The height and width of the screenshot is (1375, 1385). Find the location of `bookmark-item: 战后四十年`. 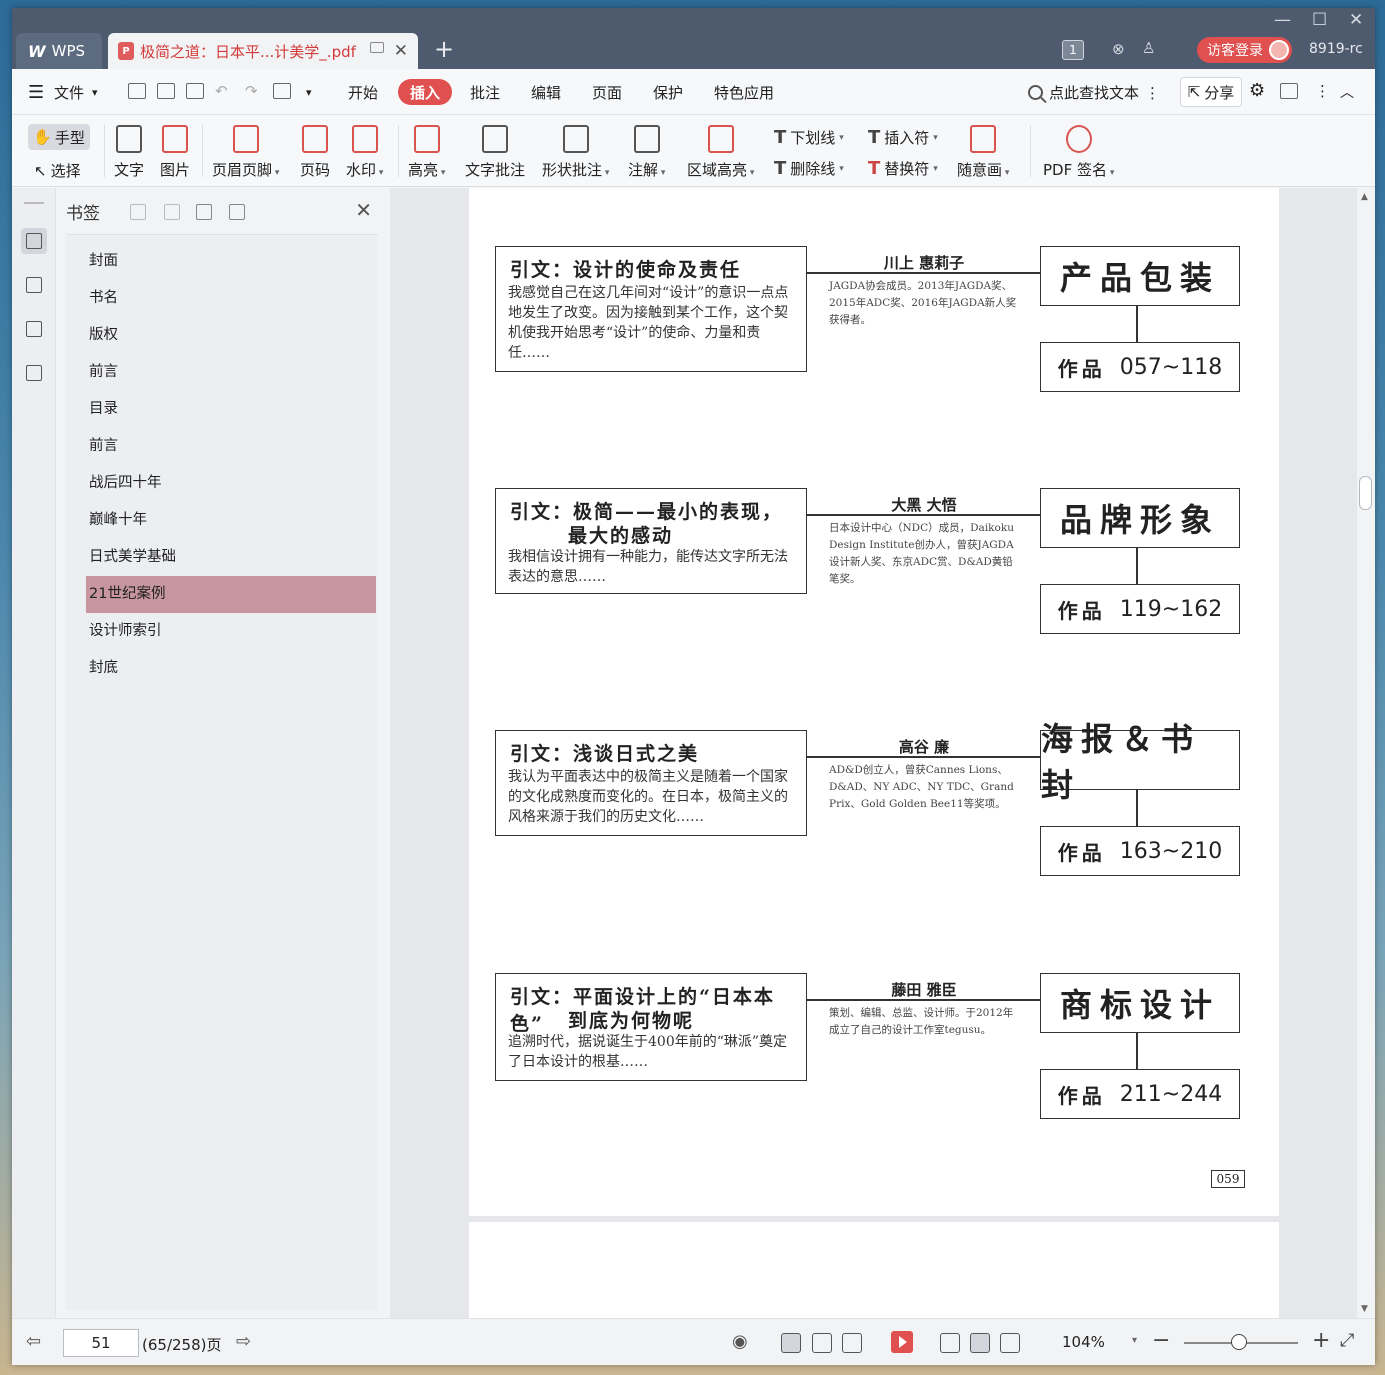

bookmark-item: 战后四十年 is located at coordinates (231, 483).